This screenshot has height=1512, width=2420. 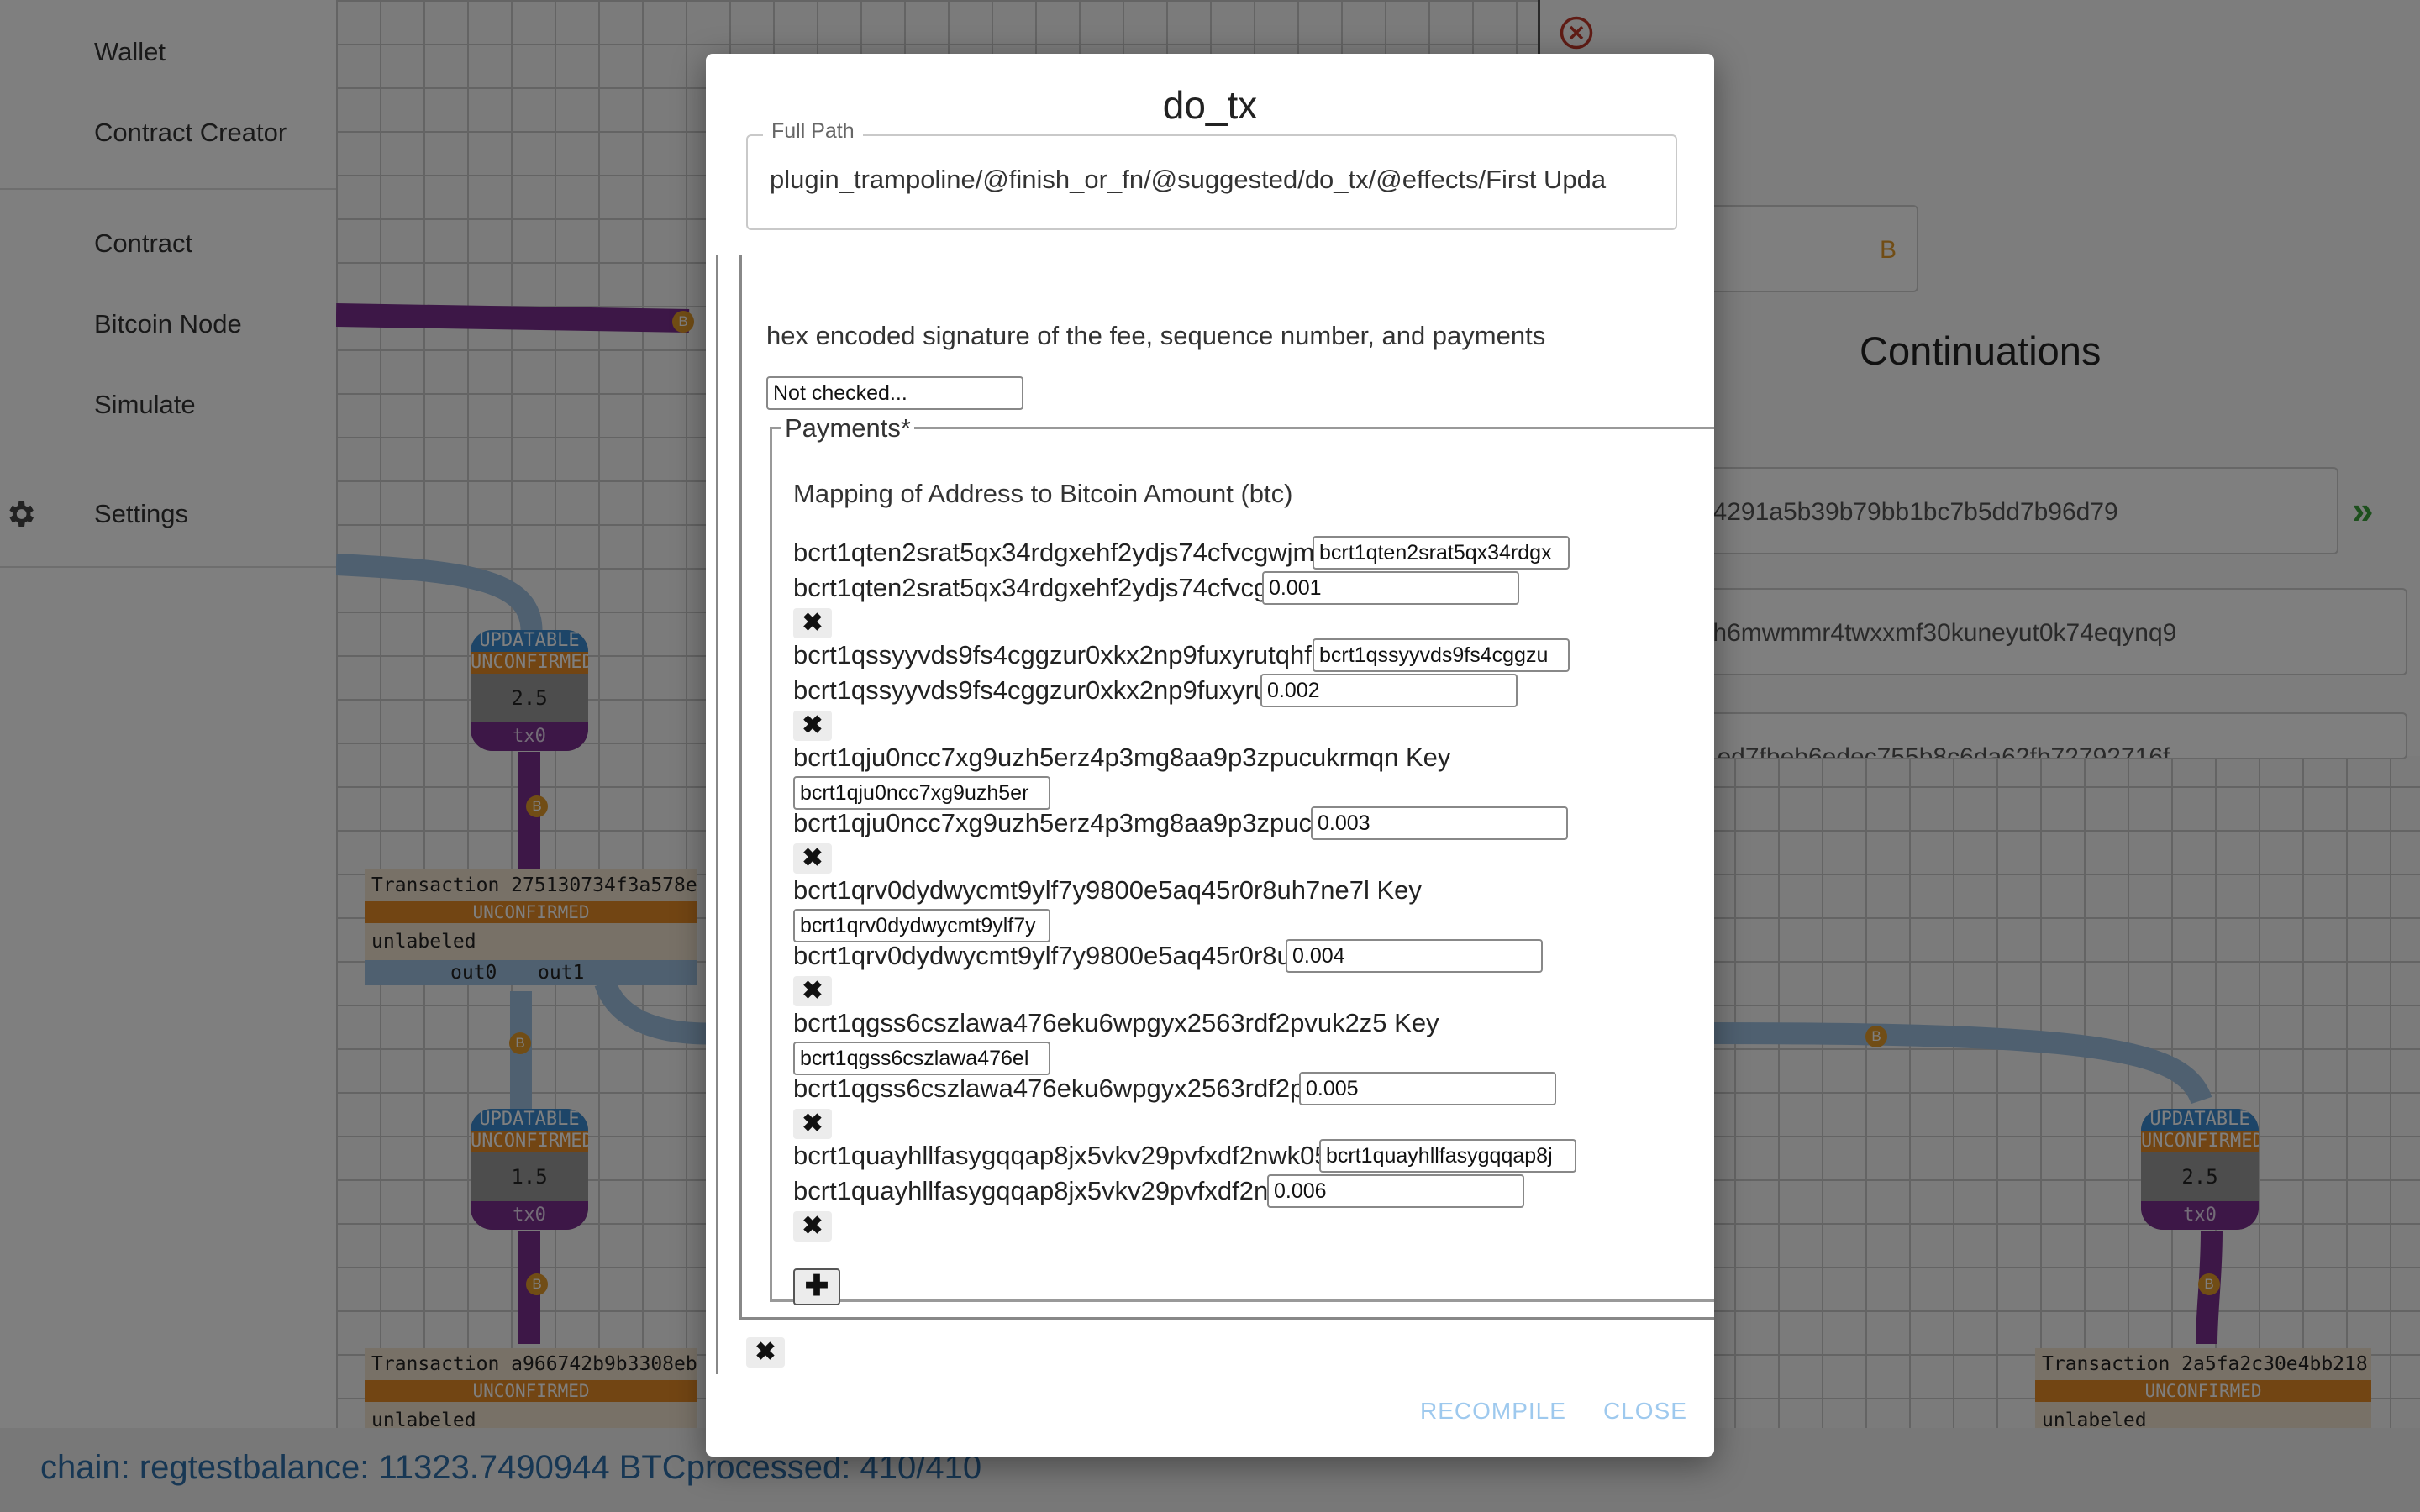 What do you see at coordinates (847, 428) in the screenshot?
I see `payments-legend: Payments*` at bounding box center [847, 428].